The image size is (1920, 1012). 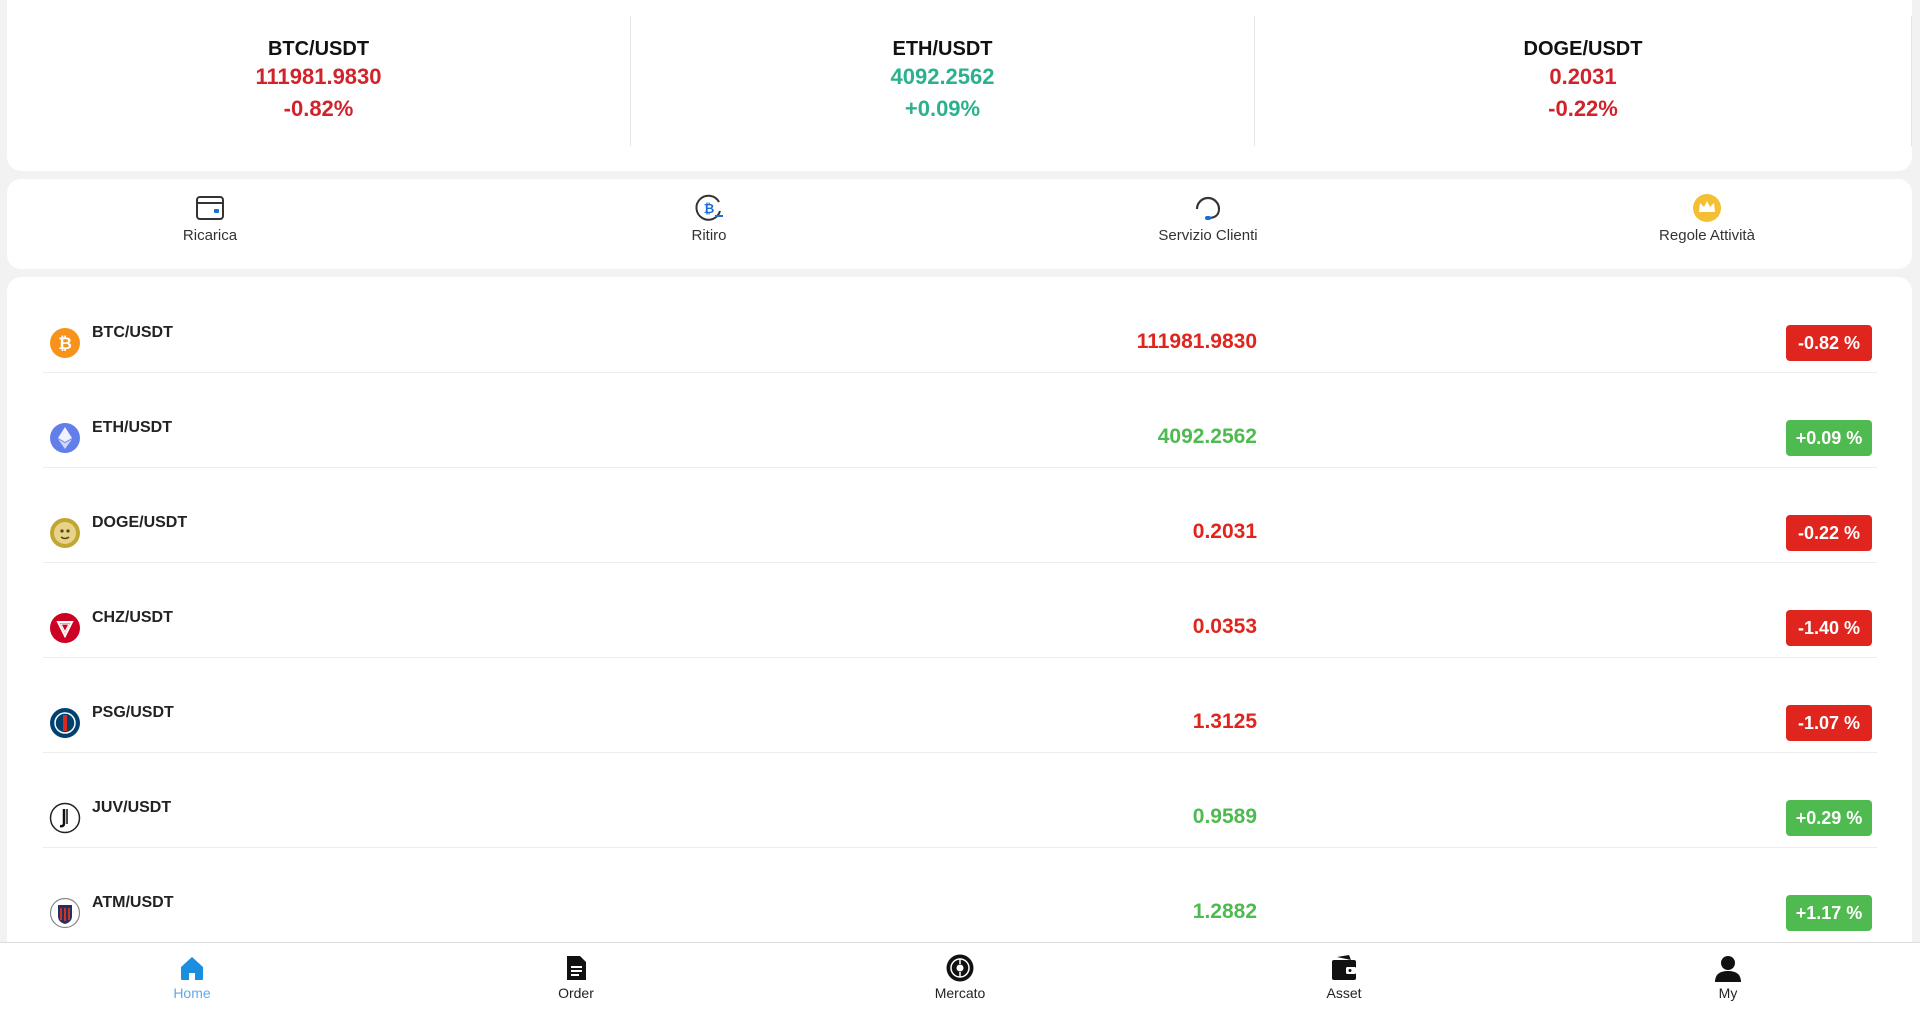 I want to click on ticker-price: 4092.2562, so click(x=942, y=76).